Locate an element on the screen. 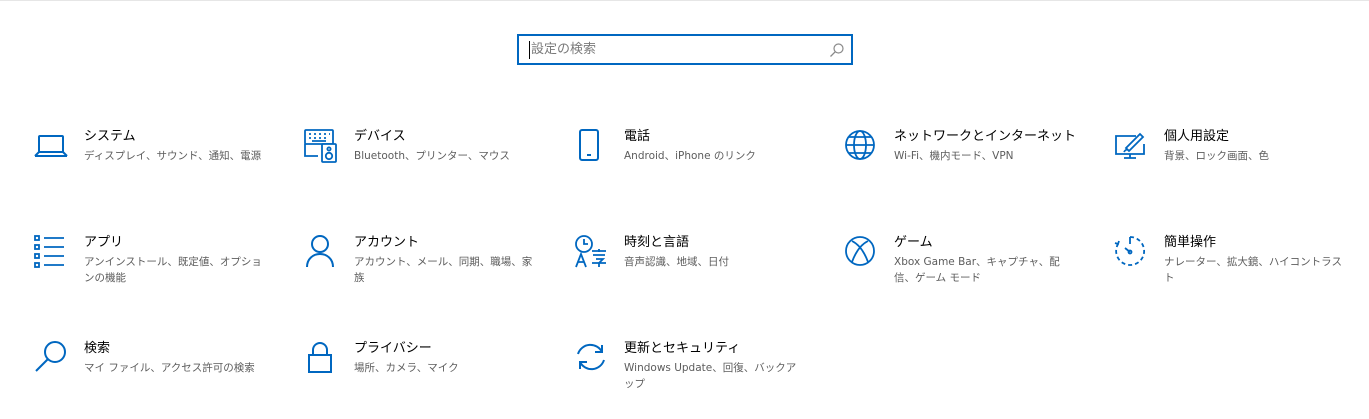  tile-ease-of-access: 簡単操作 ナレーター、拡大鏡、ハイコントラスト is located at coordinates (1234, 269).